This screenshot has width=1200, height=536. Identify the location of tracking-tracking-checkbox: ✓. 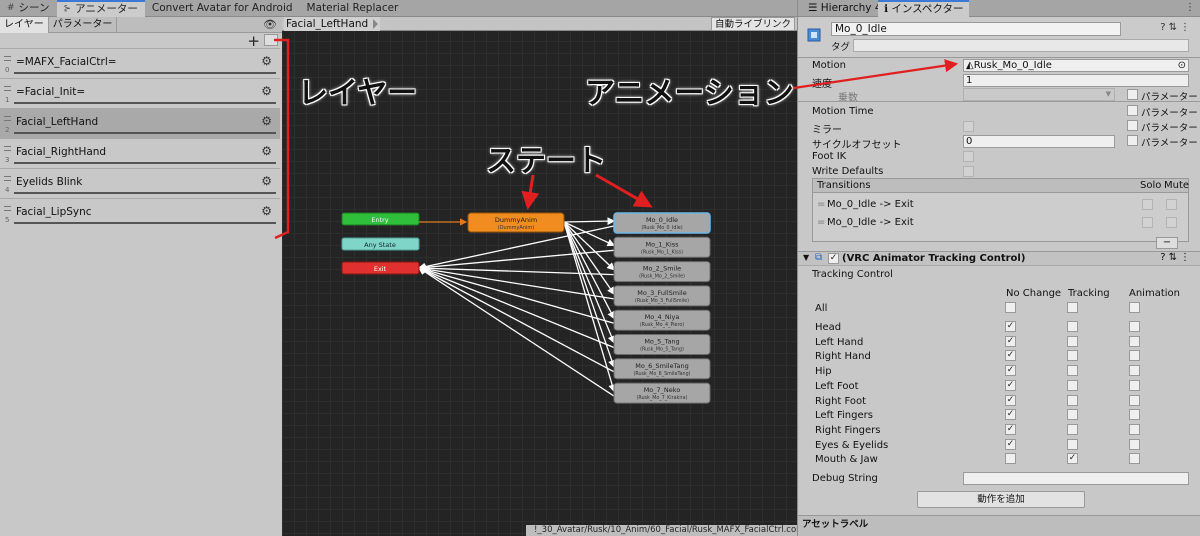
(1072, 459).